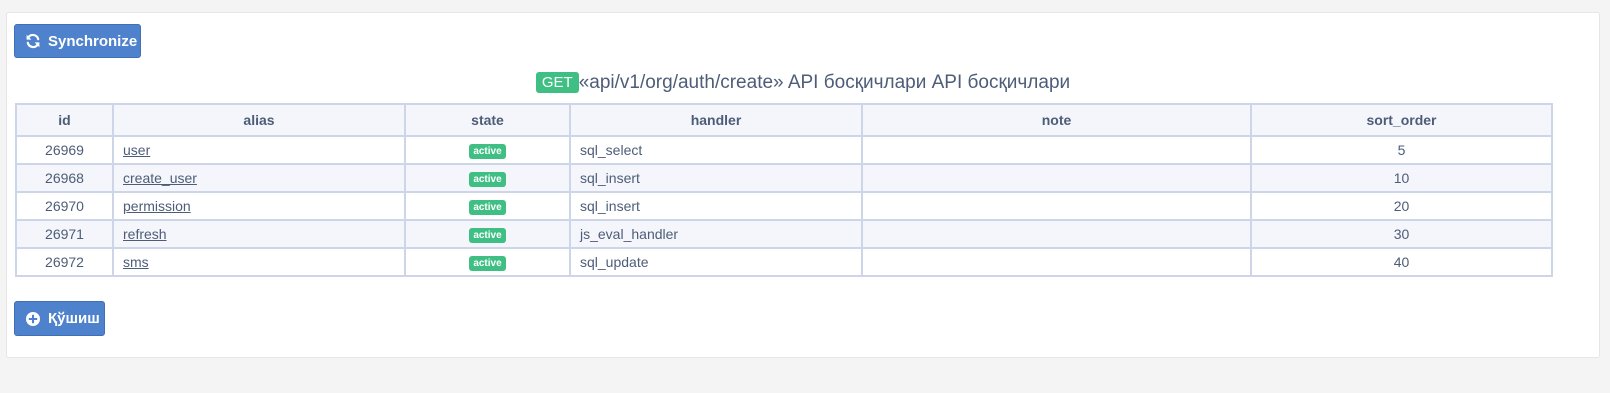 The height and width of the screenshot is (393, 1610). Describe the element at coordinates (33, 319) in the screenshot. I see `plus-circle-icon` at that location.